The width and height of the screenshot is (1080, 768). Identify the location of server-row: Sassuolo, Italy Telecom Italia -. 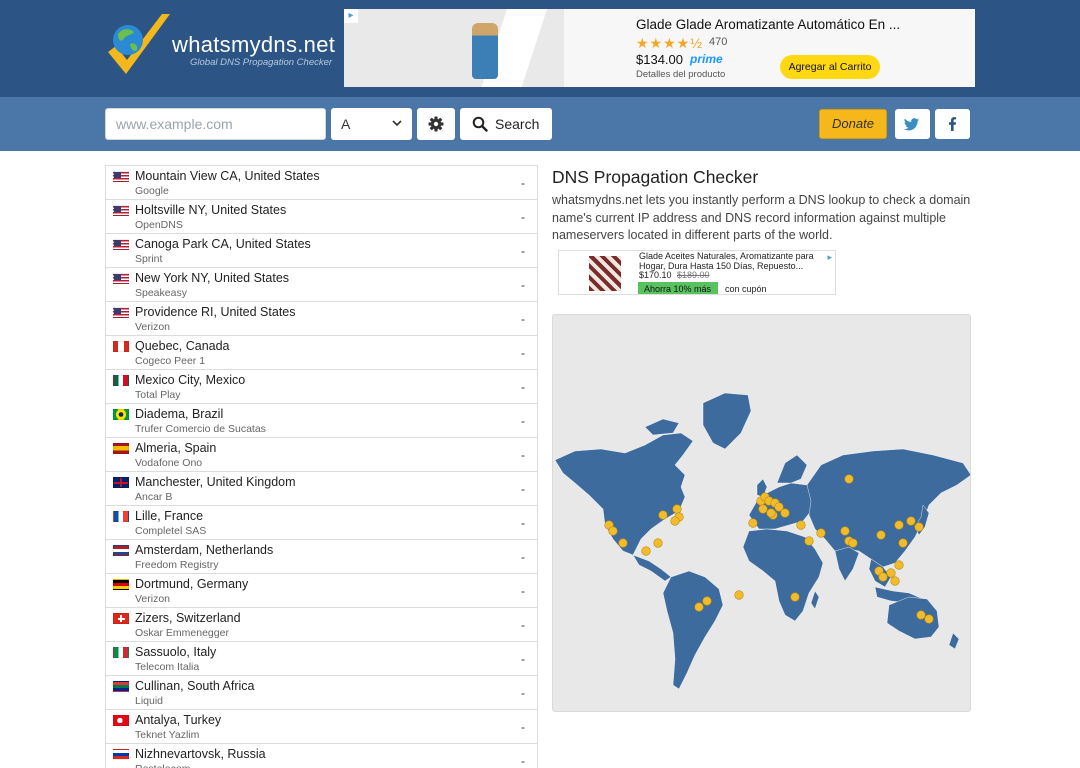
(321, 659).